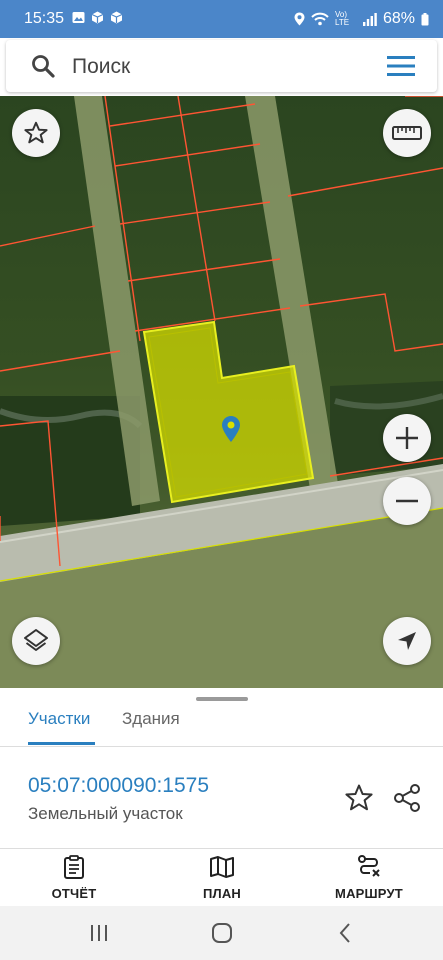 Image resolution: width=443 pixels, height=960 pixels. What do you see at coordinates (222, 867) in the screenshot?
I see `map-icon` at bounding box center [222, 867].